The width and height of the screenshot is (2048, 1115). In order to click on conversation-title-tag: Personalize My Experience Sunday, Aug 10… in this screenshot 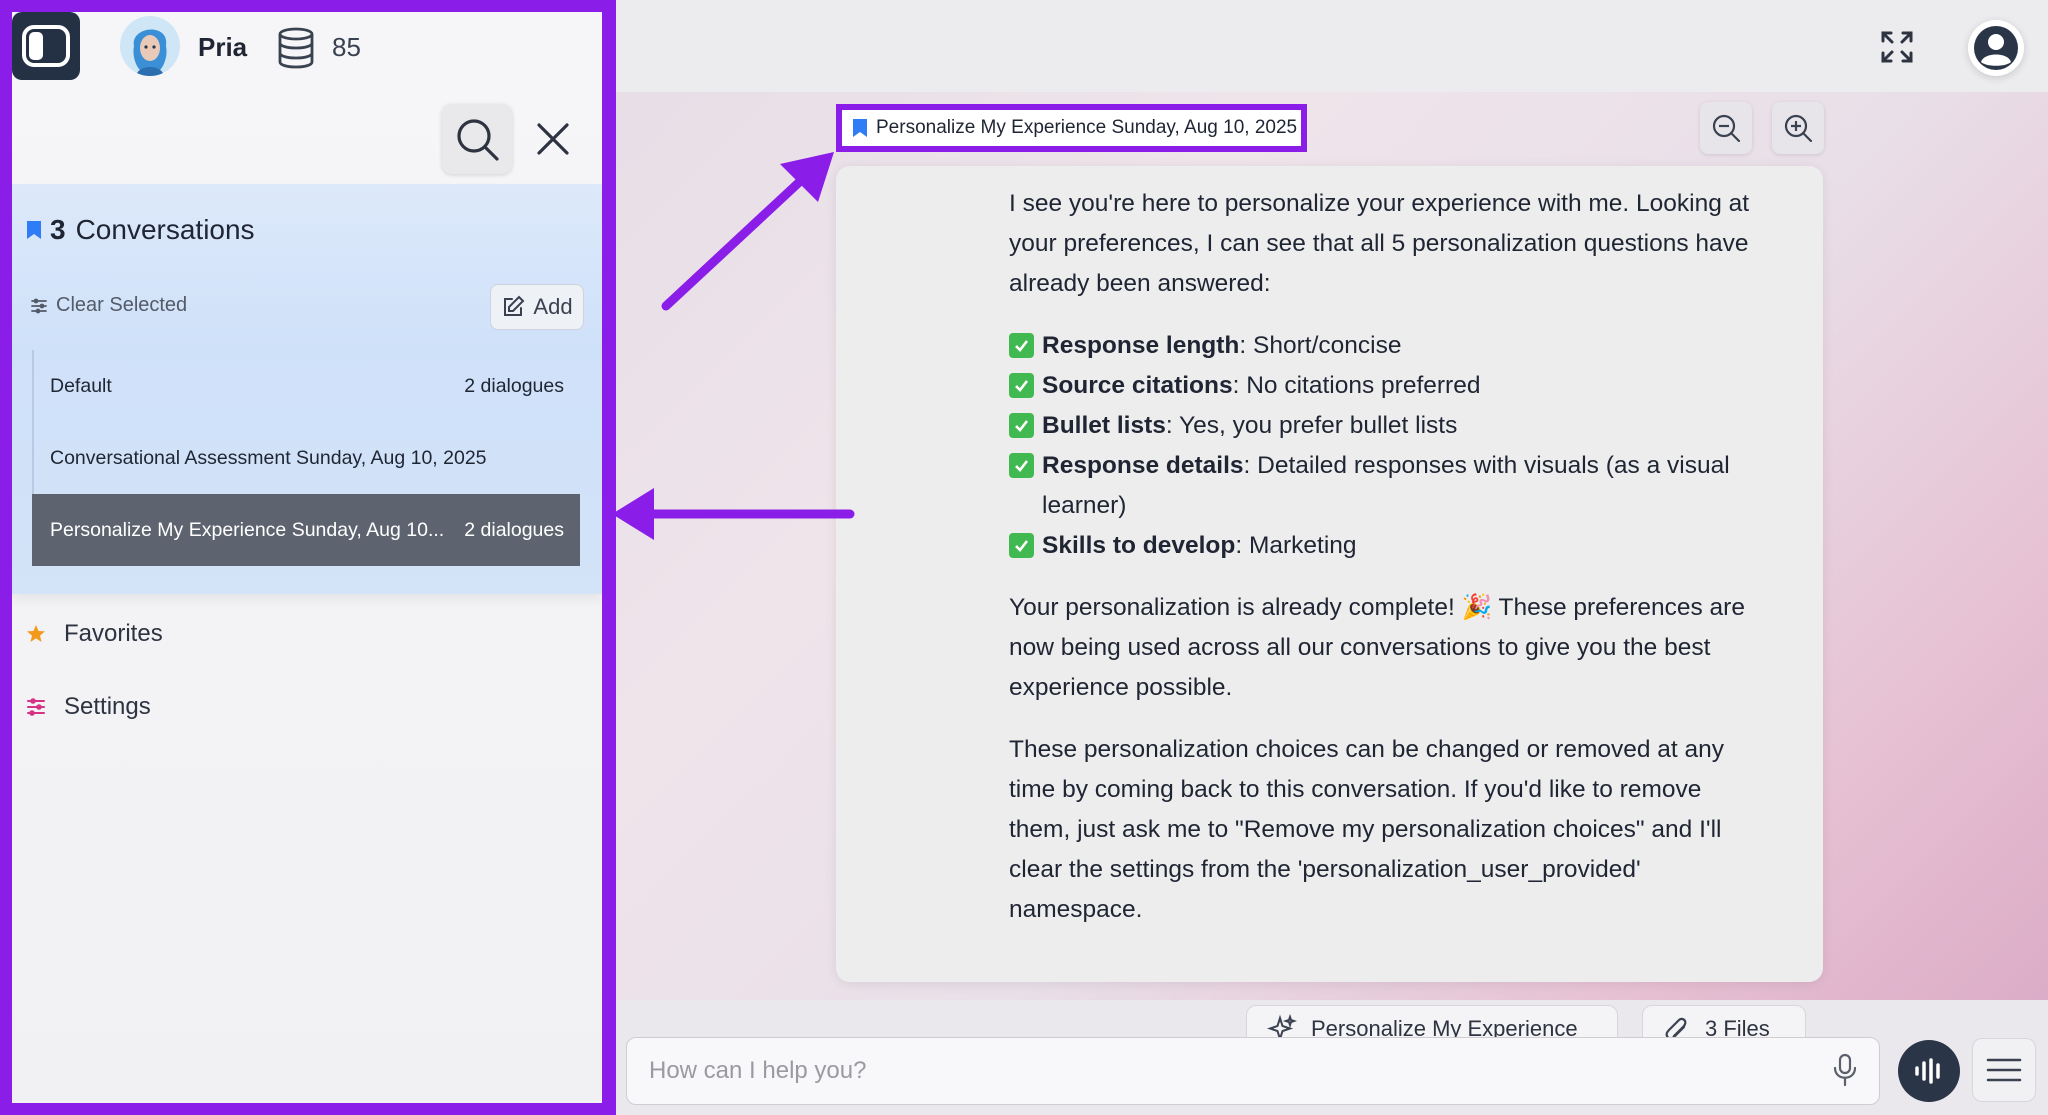, I will do `click(1071, 128)`.